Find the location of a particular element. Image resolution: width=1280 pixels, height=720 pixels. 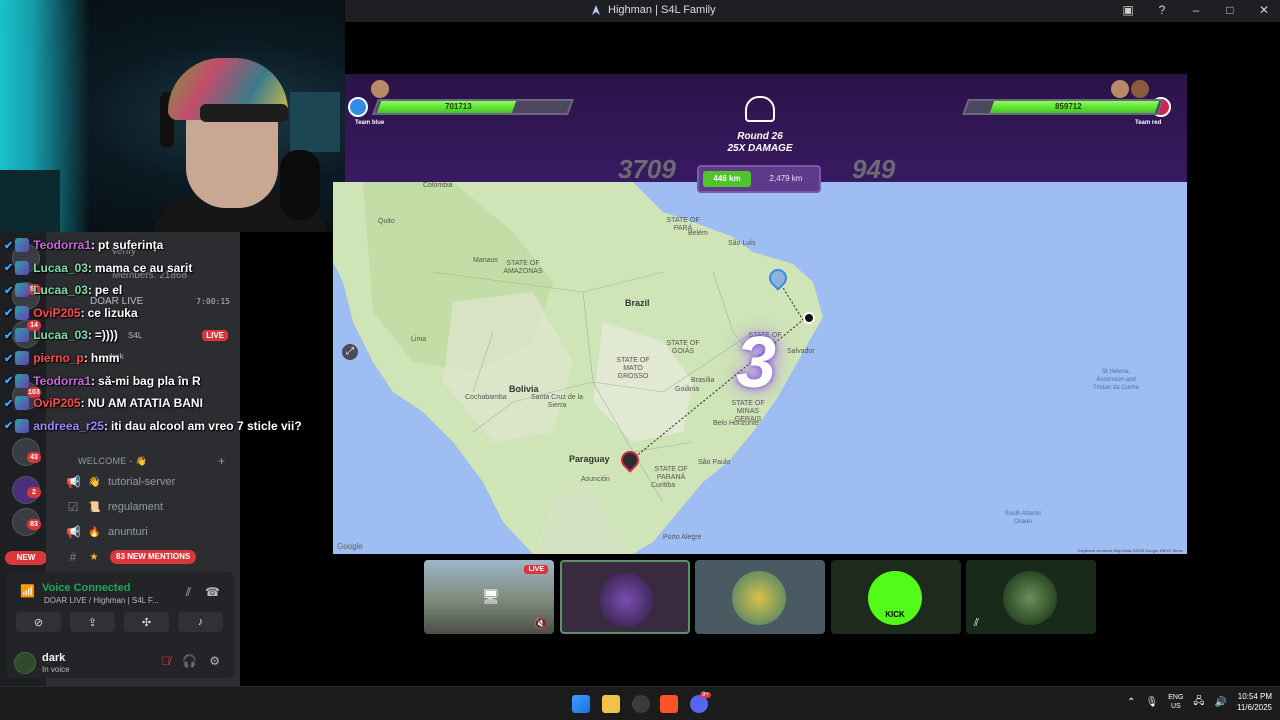

chat-message: ✔ Teodorra1: pt suferința is located at coordinates (83, 245).